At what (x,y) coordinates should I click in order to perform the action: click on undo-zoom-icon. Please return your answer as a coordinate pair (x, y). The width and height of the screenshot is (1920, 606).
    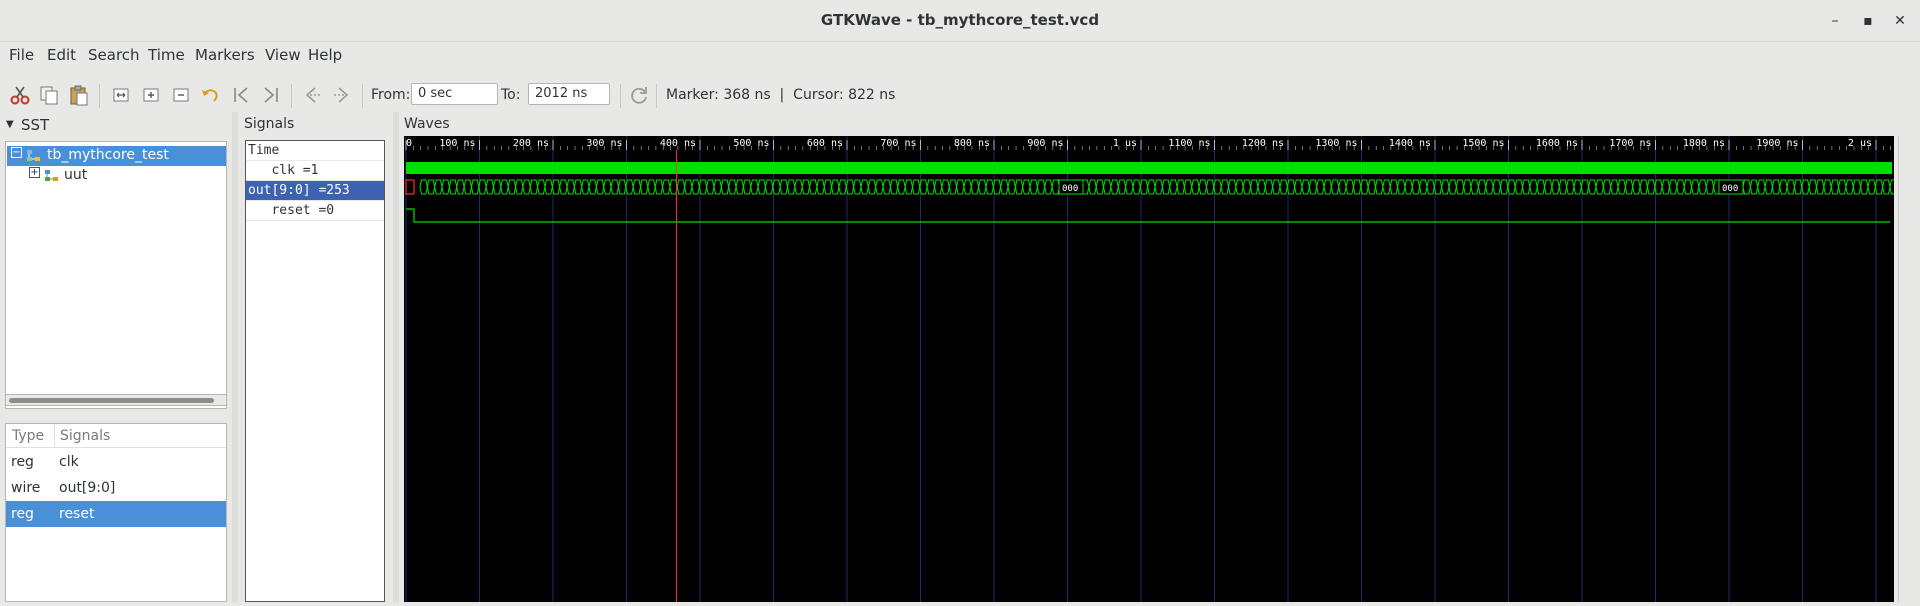
    Looking at the image, I should click on (210, 95).